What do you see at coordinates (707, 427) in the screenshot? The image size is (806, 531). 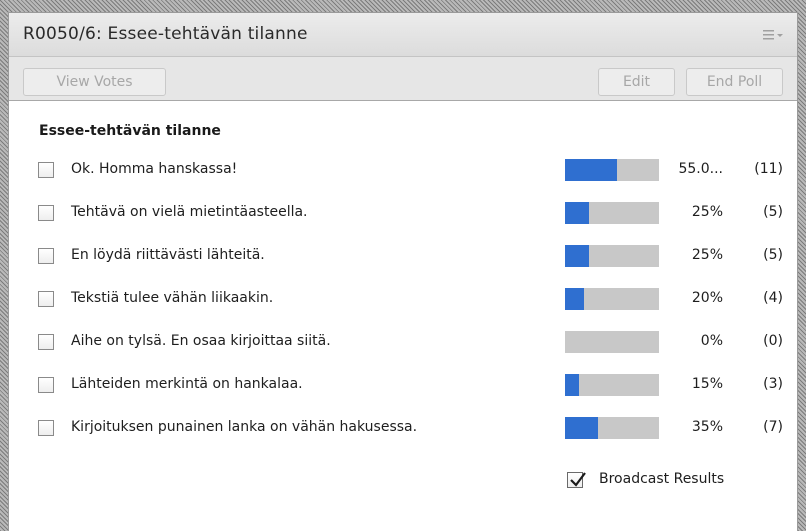 I see `poll-option-percent: 35%` at bounding box center [707, 427].